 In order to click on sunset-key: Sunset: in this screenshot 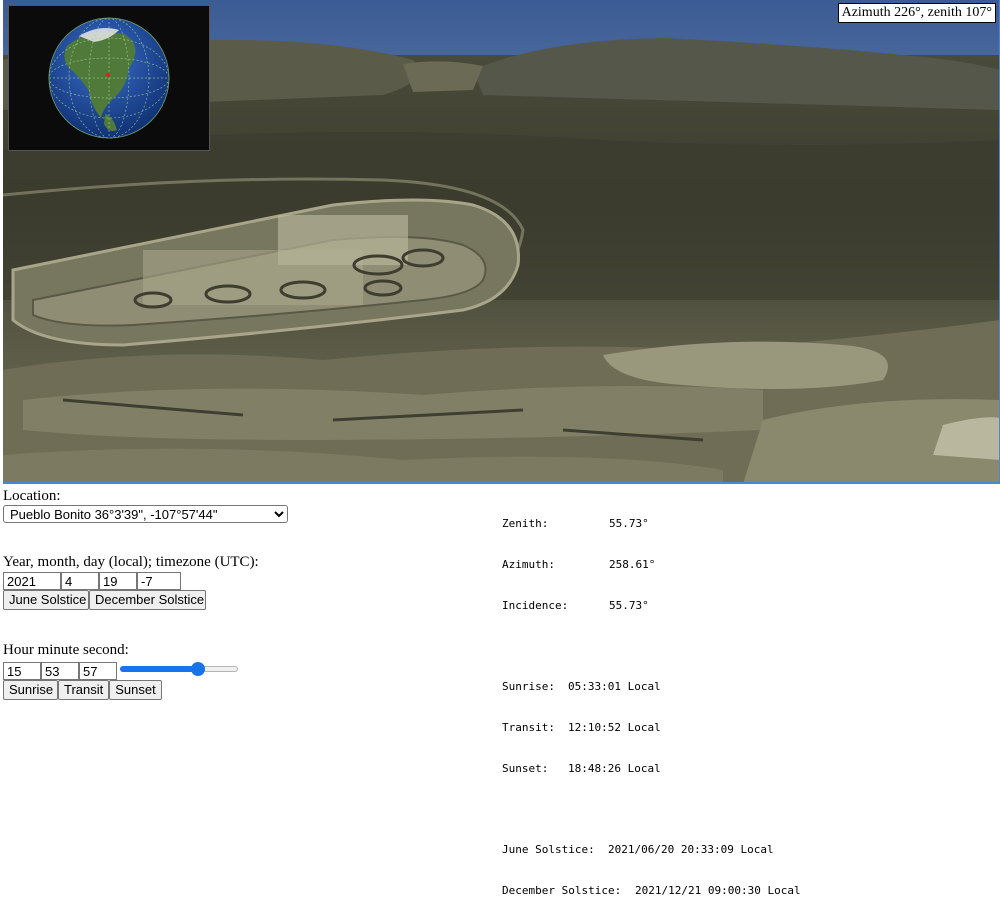, I will do `click(525, 768)`.